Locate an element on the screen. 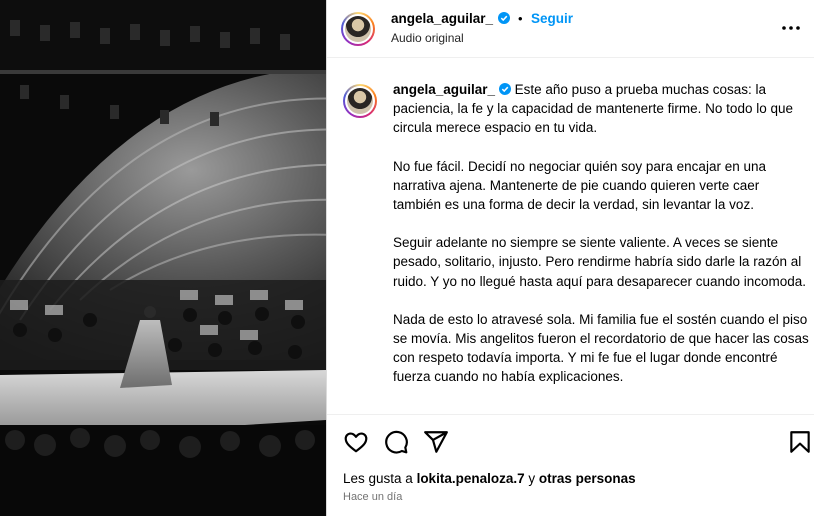  heart-icon is located at coordinates (356, 442).